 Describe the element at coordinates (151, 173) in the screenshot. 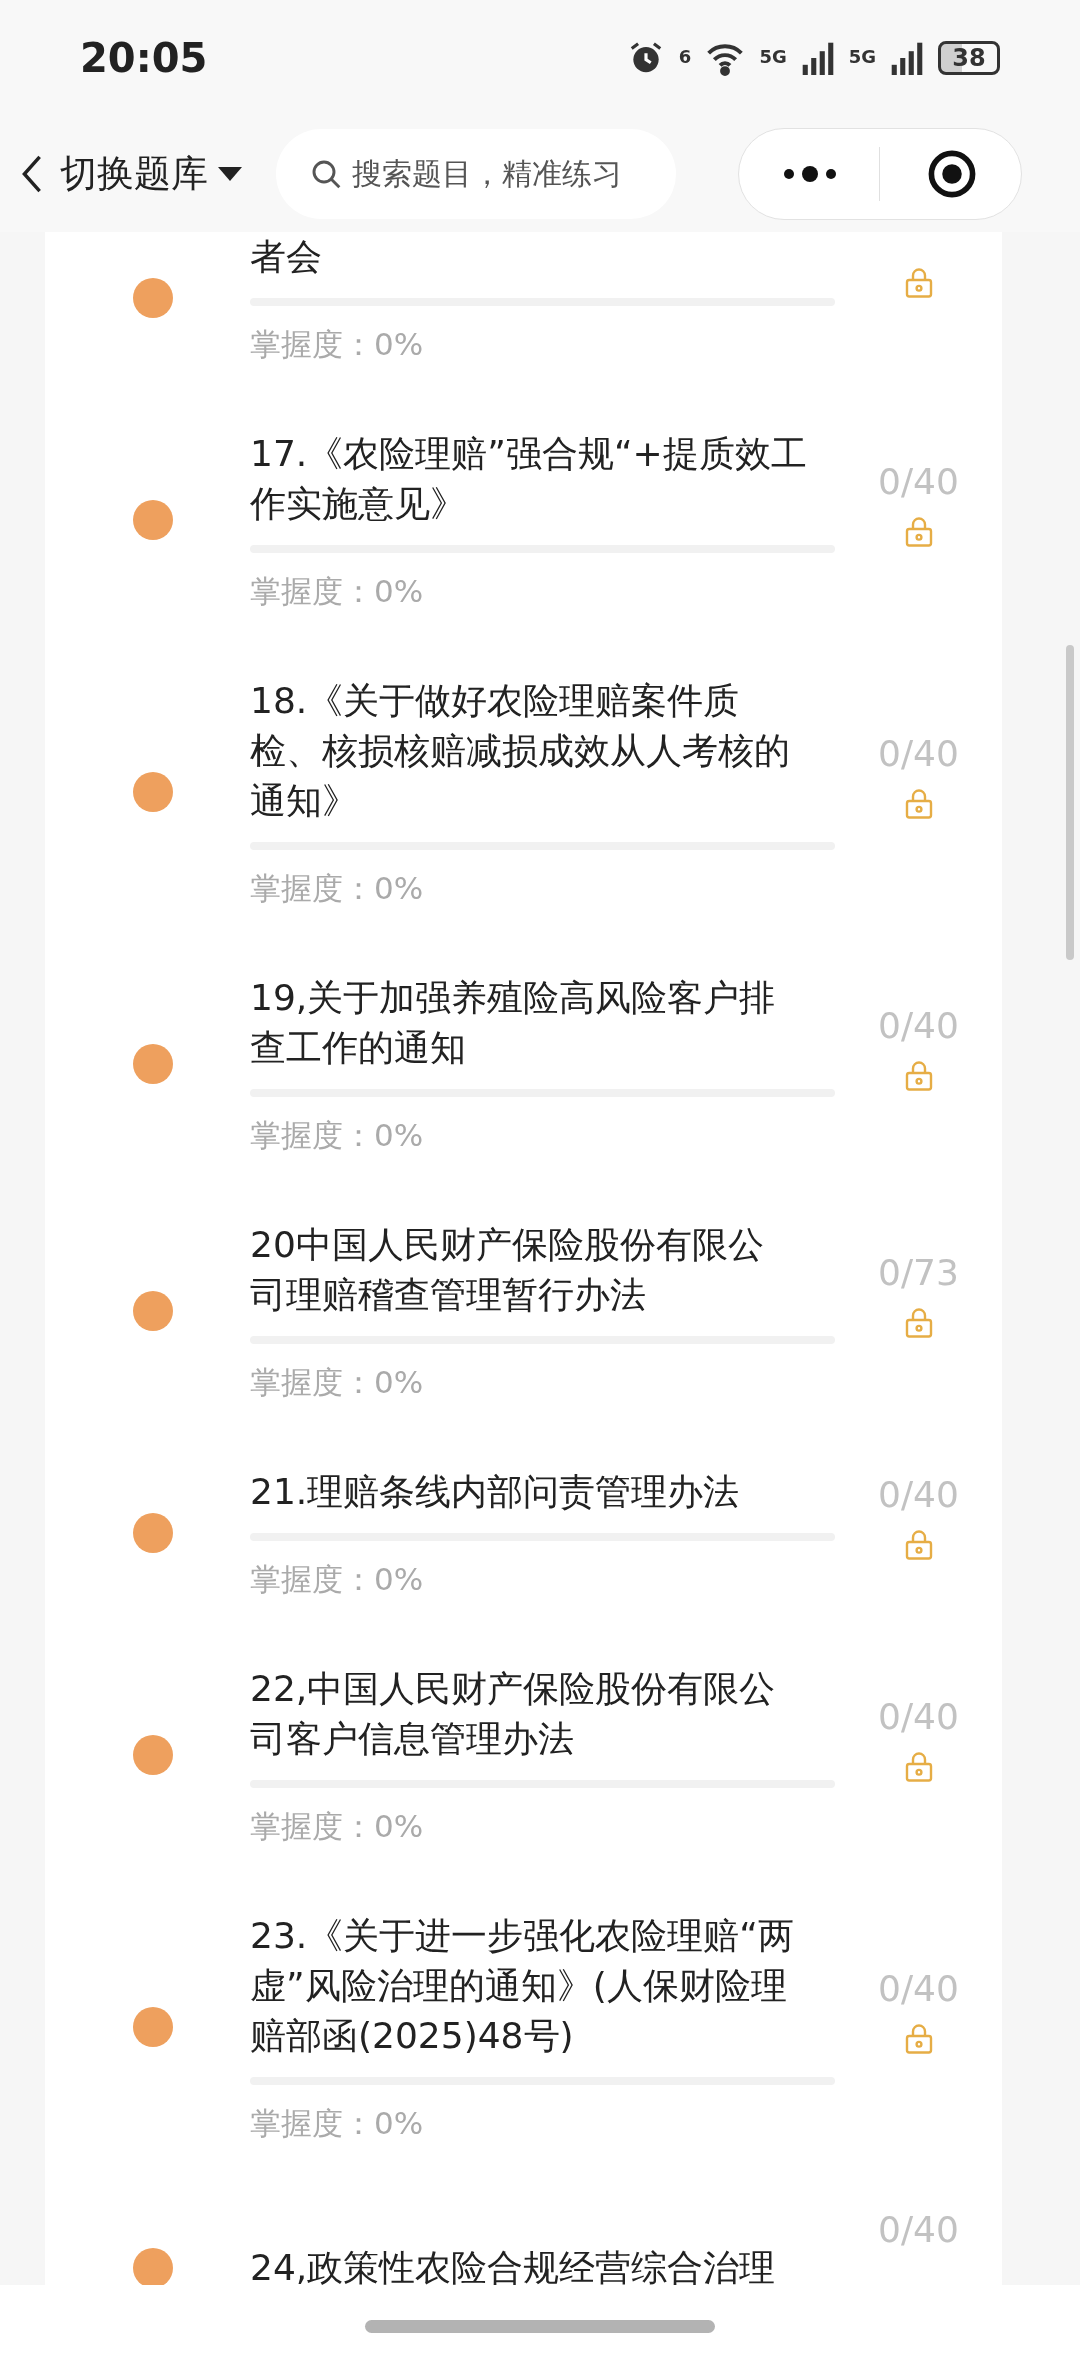

I see `bank-switch-button: 切换题库` at that location.